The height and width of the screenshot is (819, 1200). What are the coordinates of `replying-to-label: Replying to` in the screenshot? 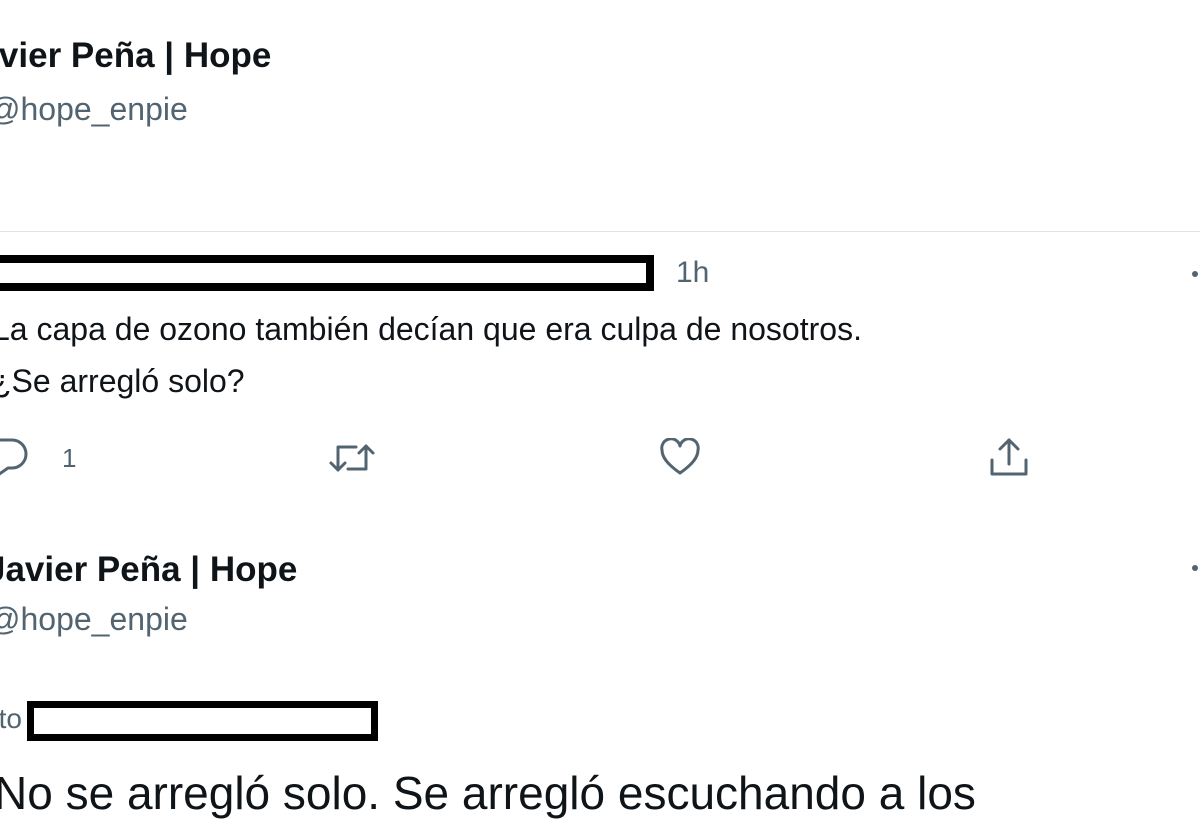 It's located at (11, 718).